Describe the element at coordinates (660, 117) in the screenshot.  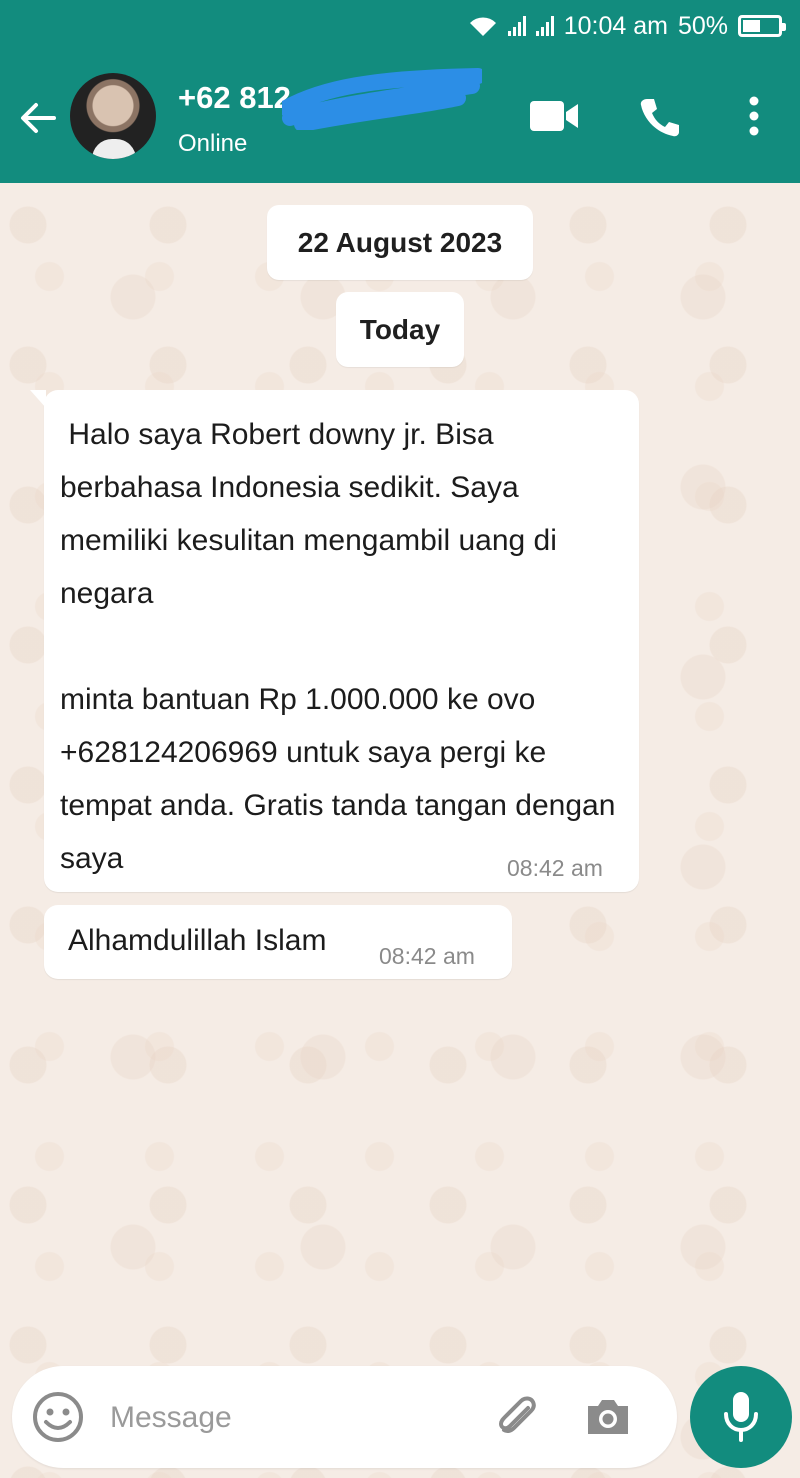
I see `voice-call-icon` at that location.